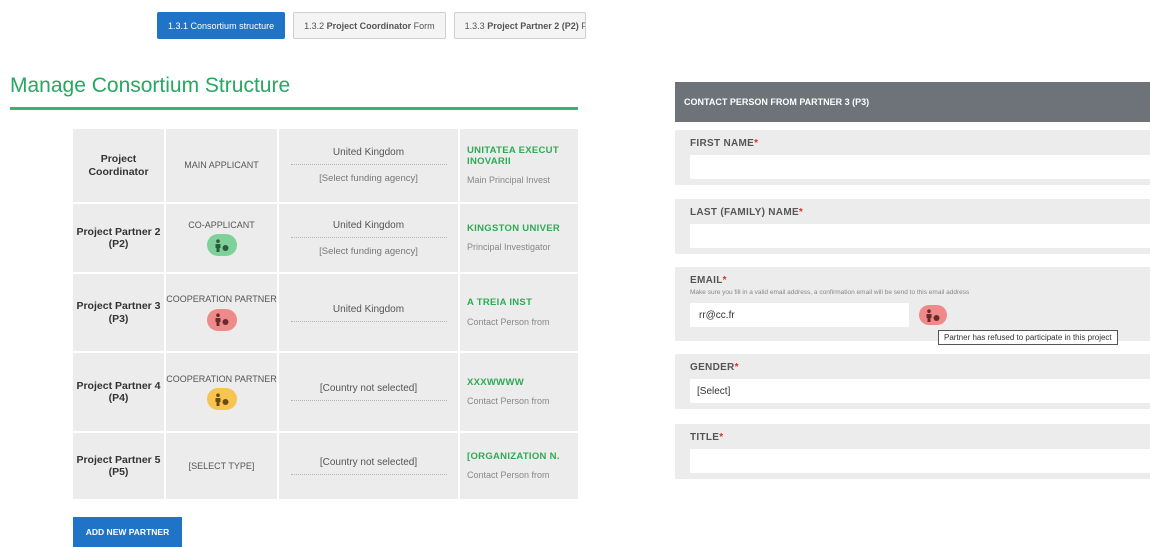 This screenshot has height=547, width=1150. I want to click on tab-prefix: 1.3.2, so click(314, 25).